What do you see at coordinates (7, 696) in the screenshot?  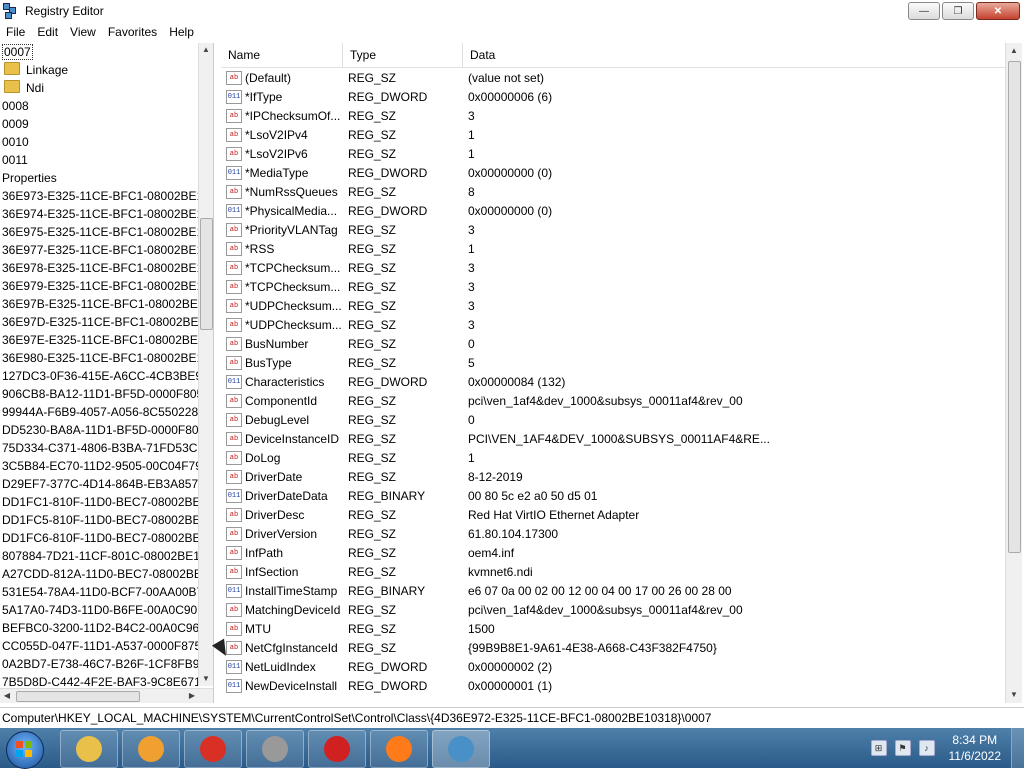 I see `scroll-left-icon: ◀` at bounding box center [7, 696].